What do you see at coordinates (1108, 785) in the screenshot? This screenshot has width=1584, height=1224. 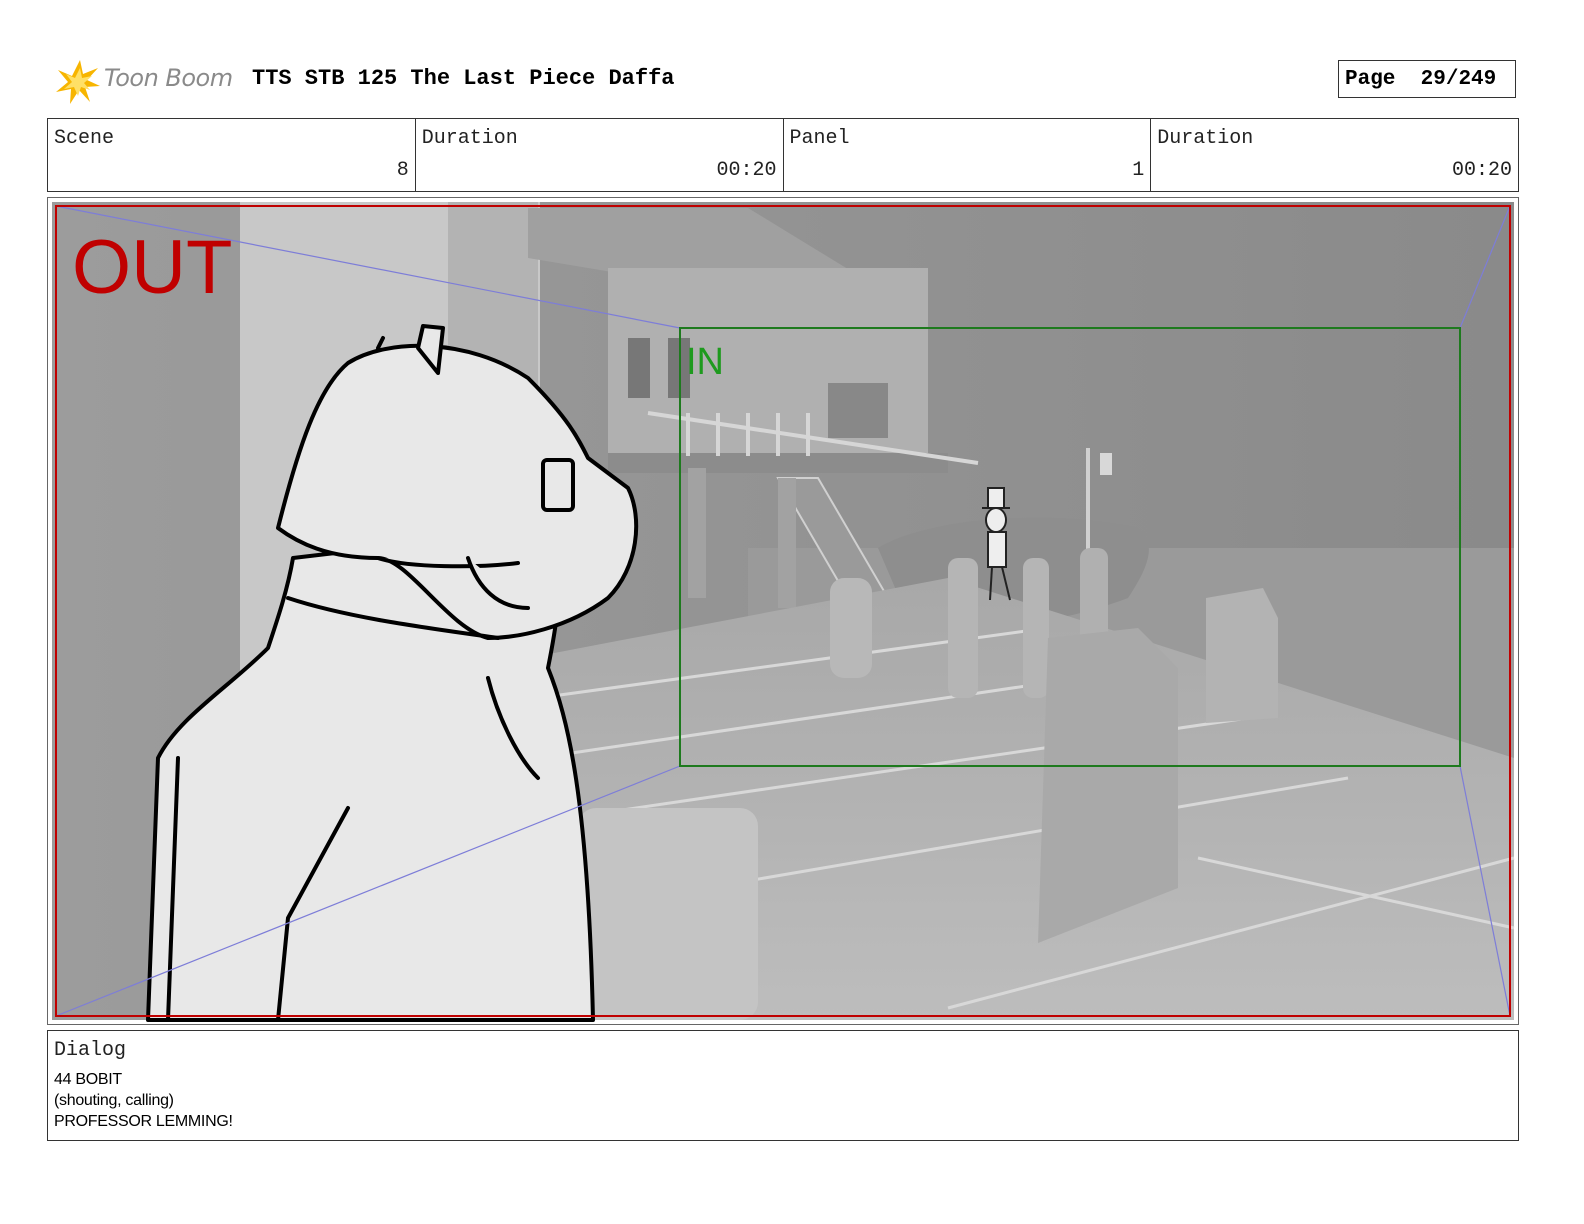 I see `piling-large` at bounding box center [1108, 785].